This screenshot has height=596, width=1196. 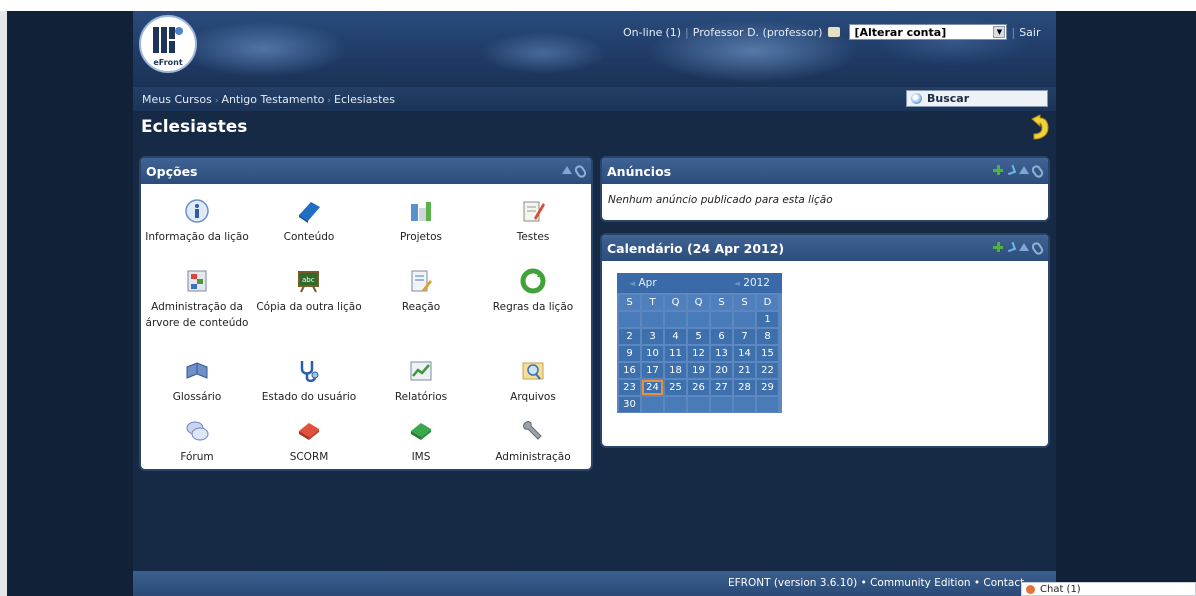 I want to click on breadcrumb-course: Antigo Testamento, so click(x=272, y=99).